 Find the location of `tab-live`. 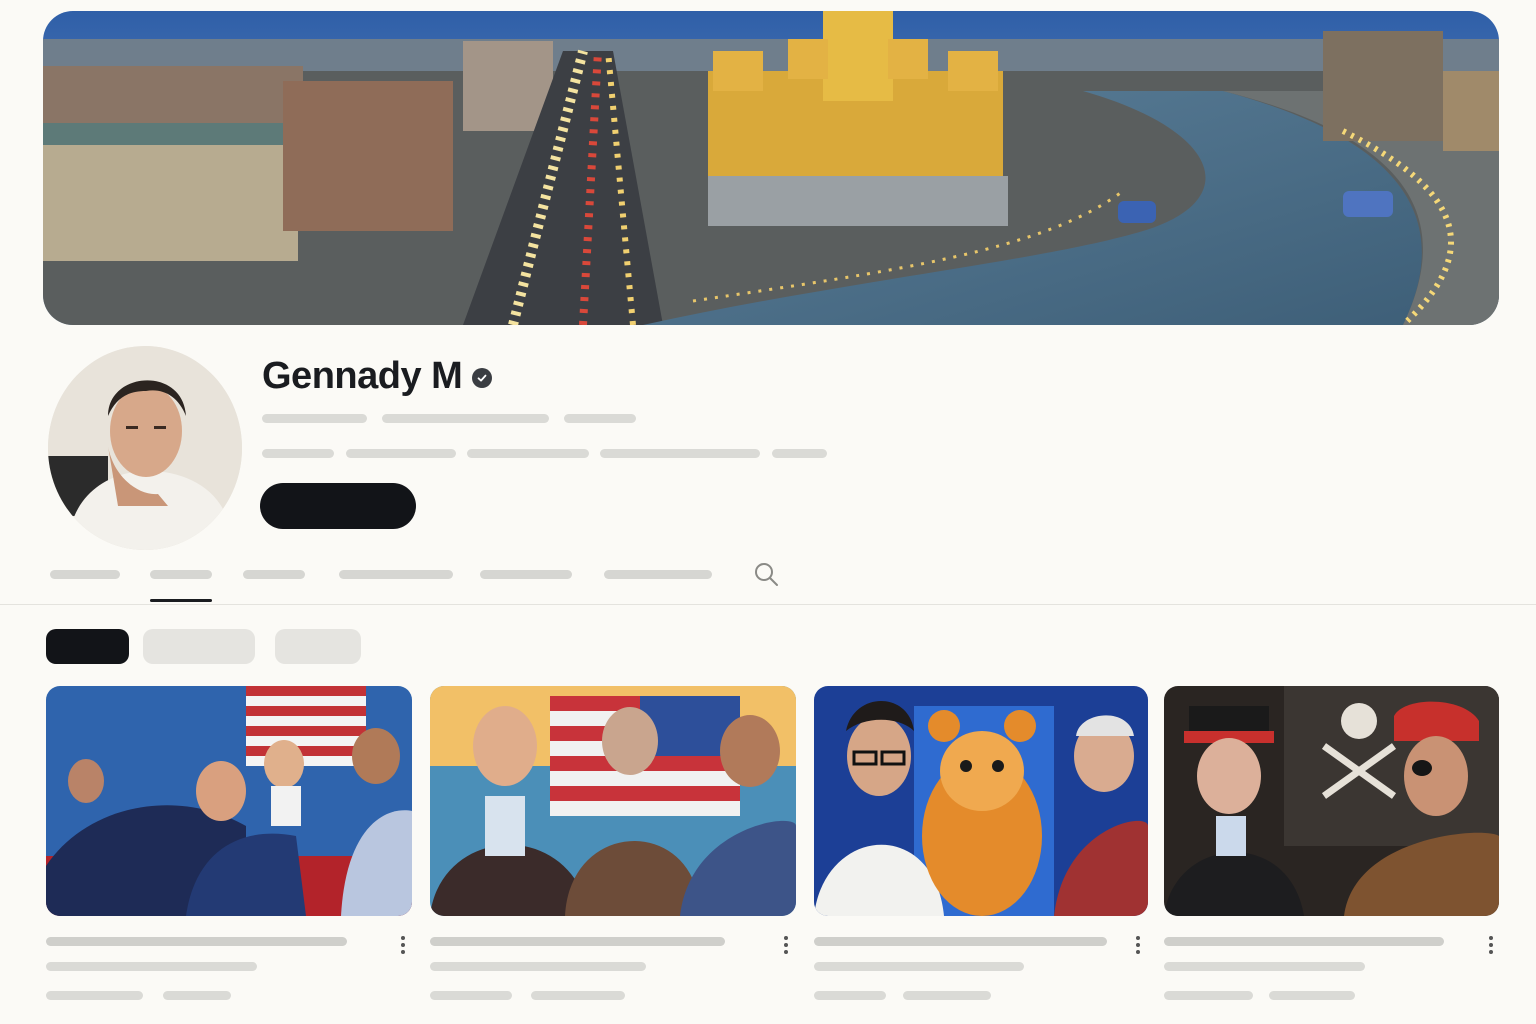

tab-live is located at coordinates (396, 574).